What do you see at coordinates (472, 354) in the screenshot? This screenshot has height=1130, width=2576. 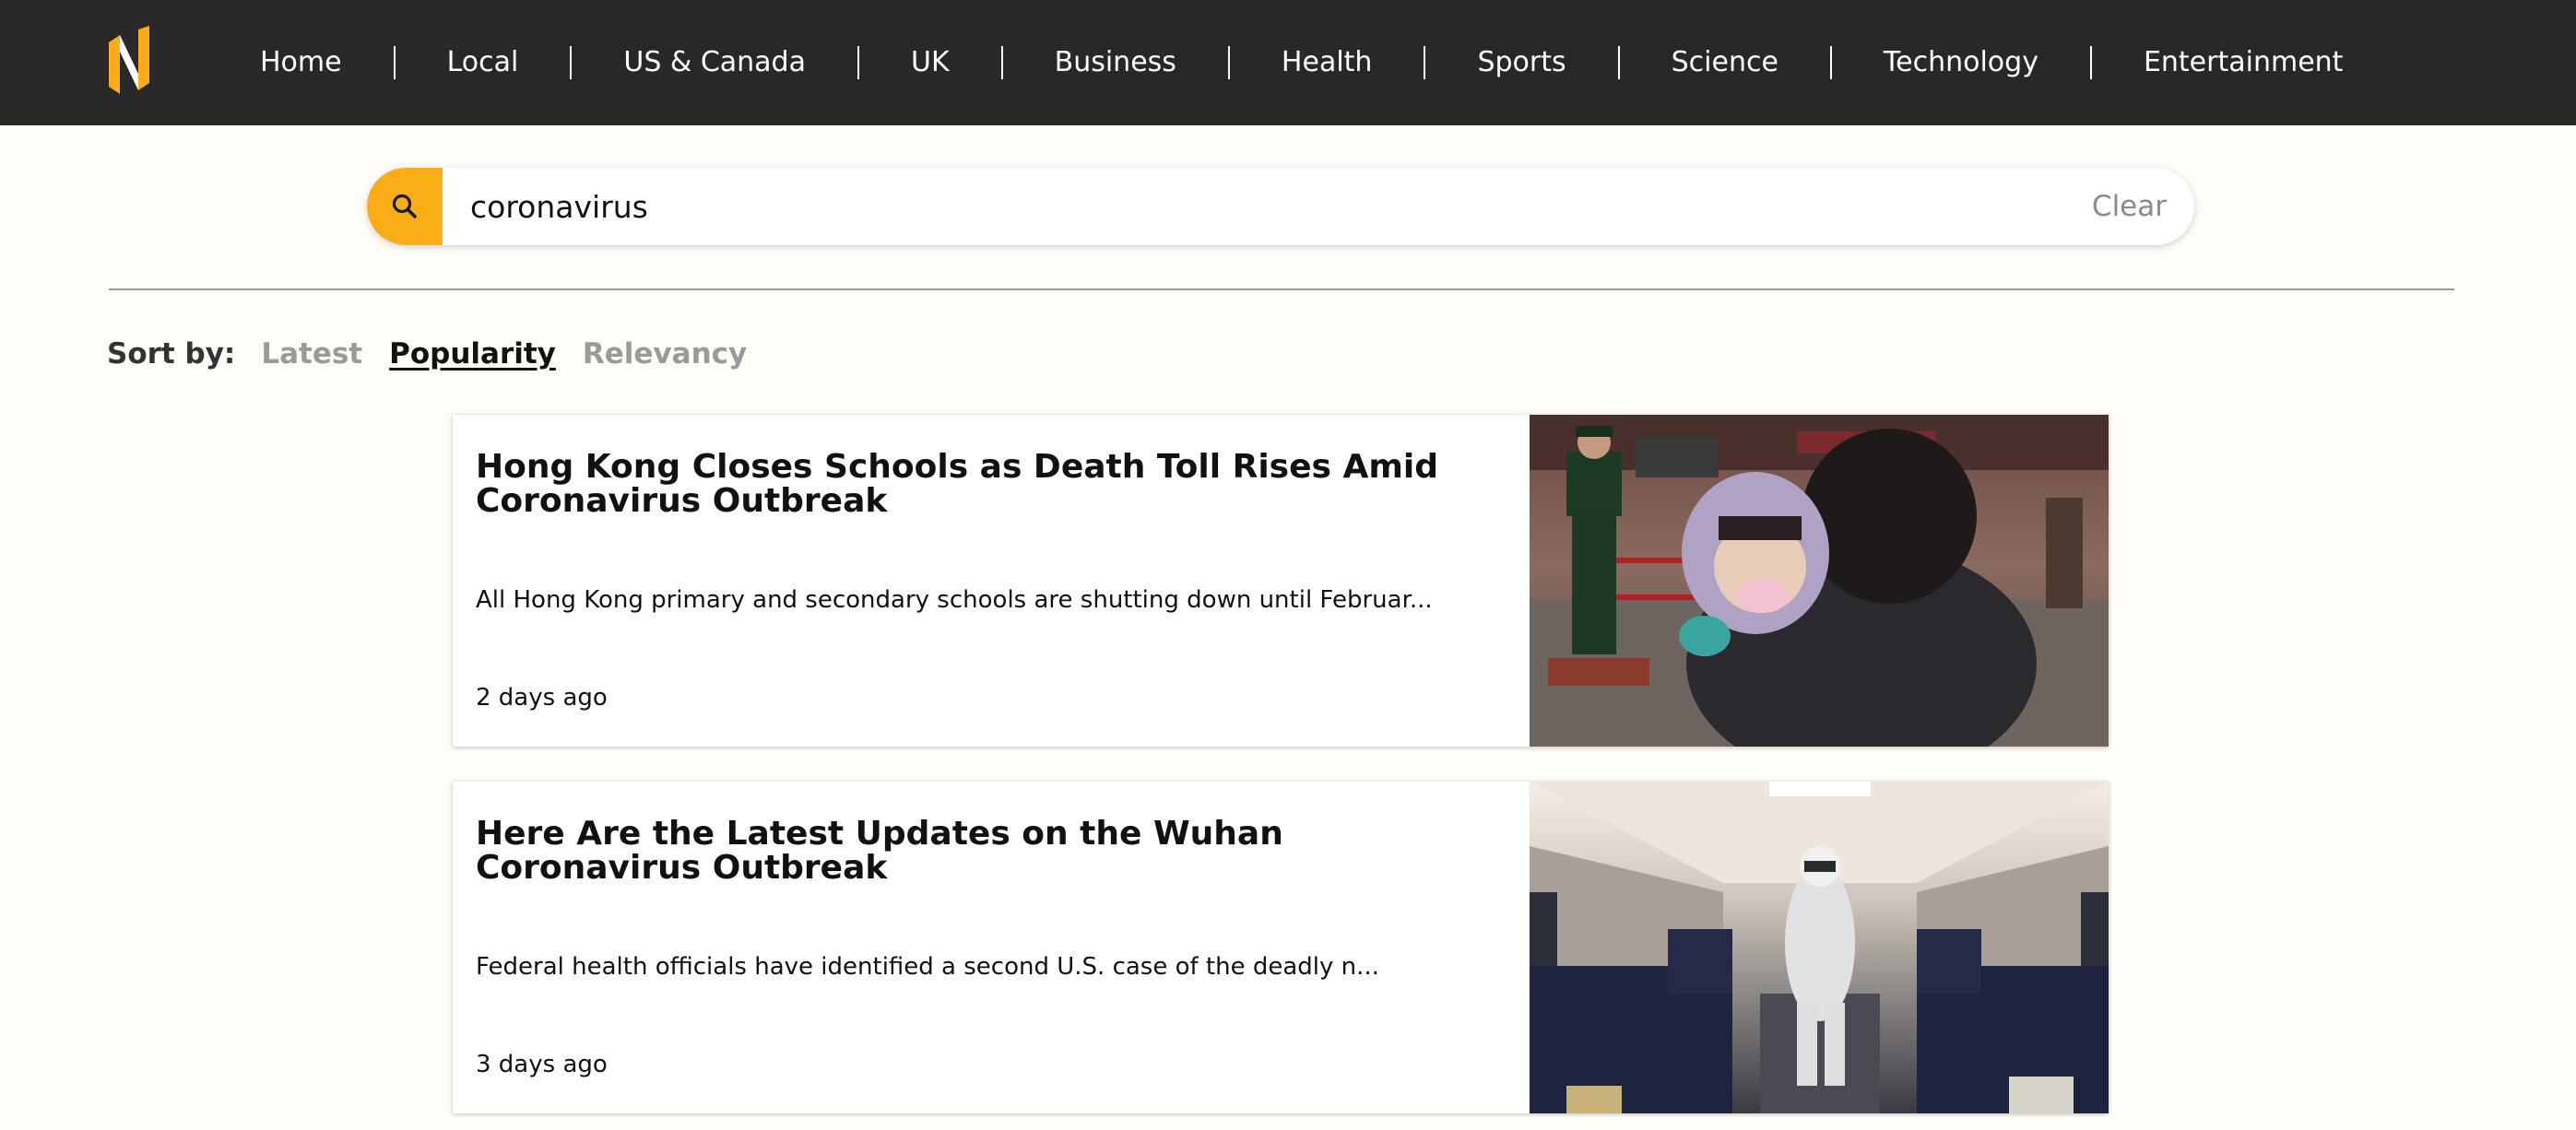 I see `sort-popularity: Popularity` at bounding box center [472, 354].